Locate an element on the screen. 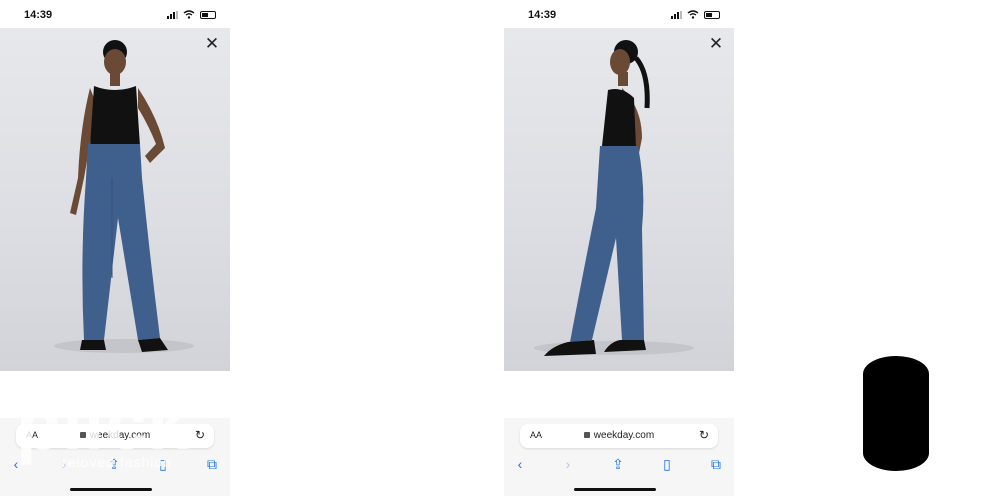  forward-icon: › is located at coordinates (568, 464).